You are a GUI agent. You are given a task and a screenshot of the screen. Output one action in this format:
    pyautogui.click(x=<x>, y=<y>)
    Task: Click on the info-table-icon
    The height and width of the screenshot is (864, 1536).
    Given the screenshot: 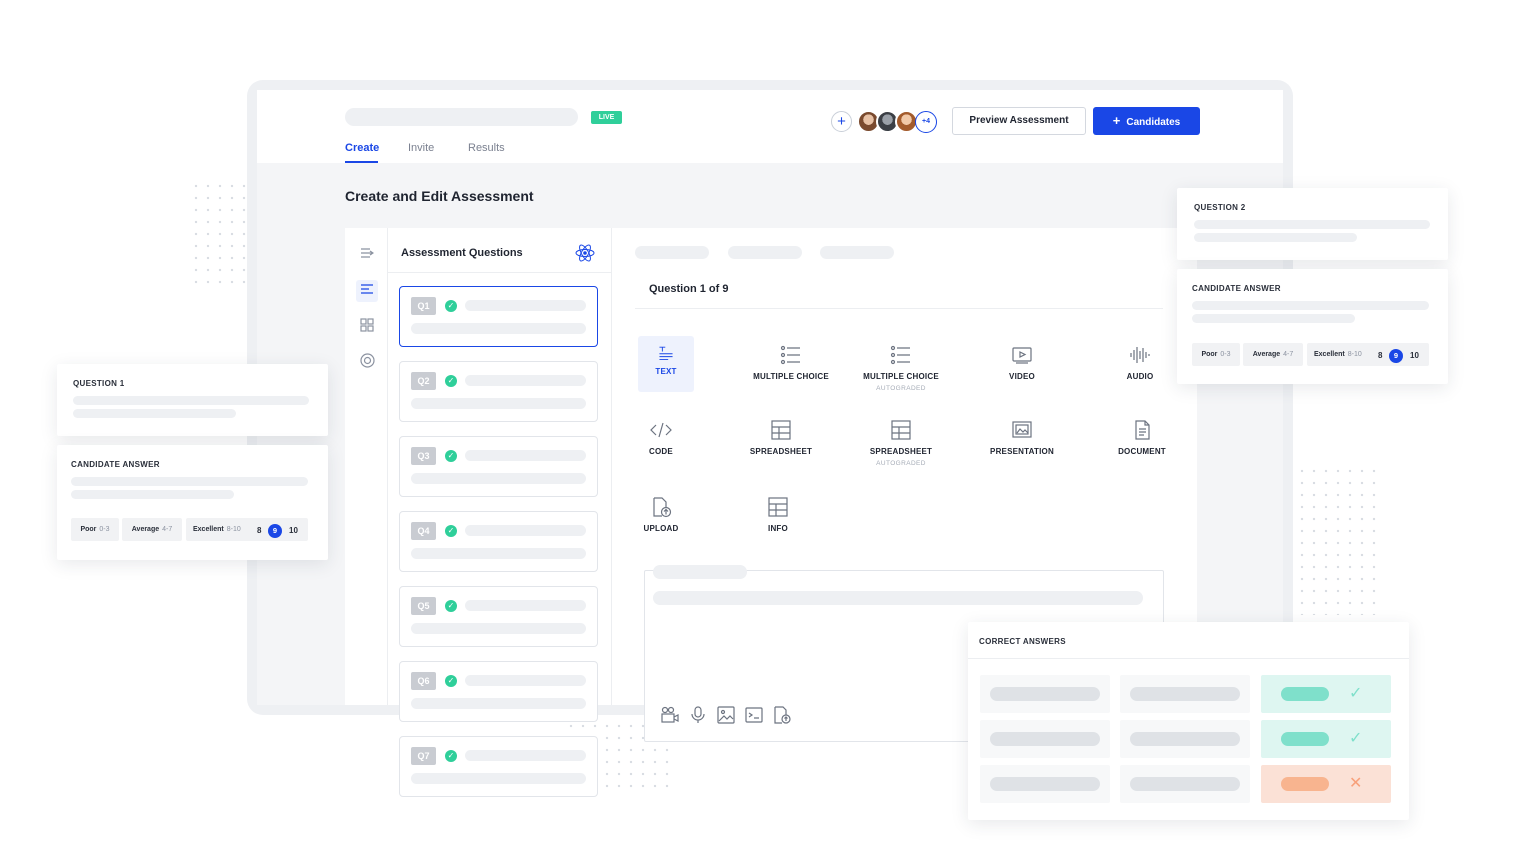 What is the action you would take?
    pyautogui.click(x=778, y=507)
    